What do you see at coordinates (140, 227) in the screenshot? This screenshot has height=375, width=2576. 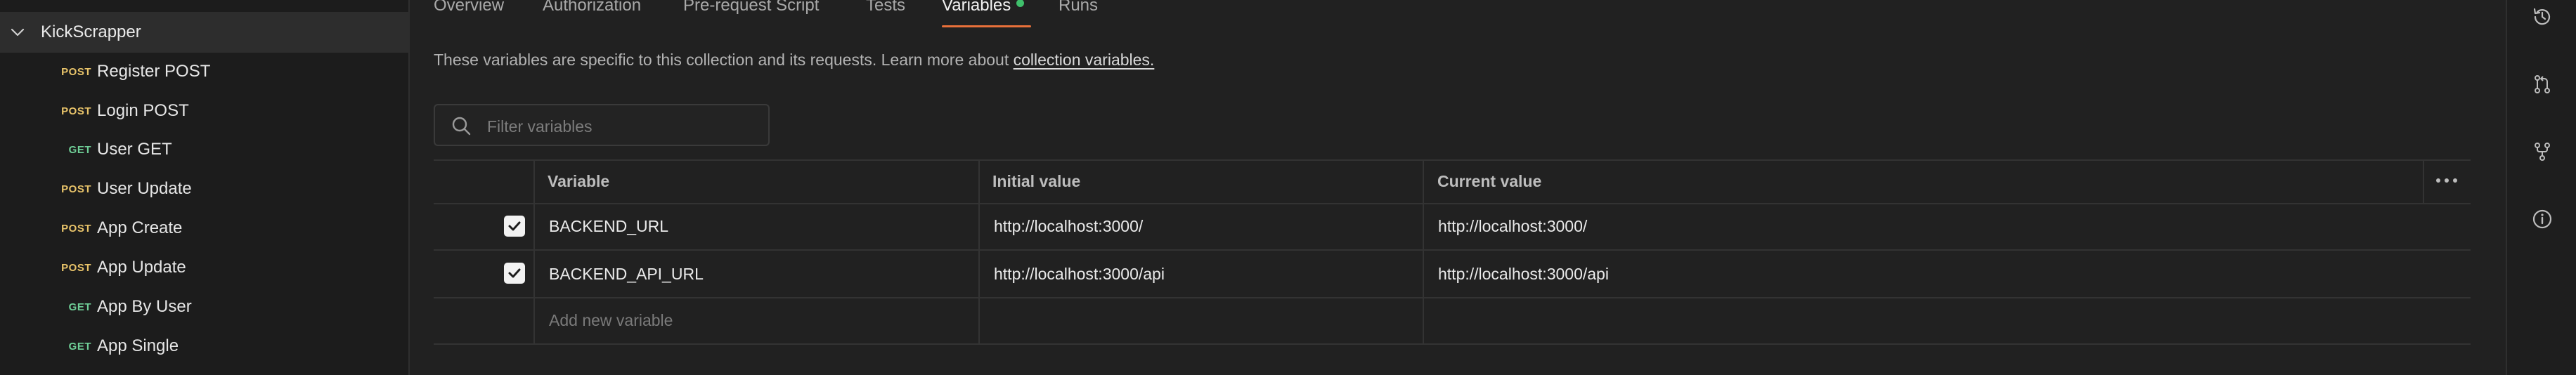 I see `request-label: App Create` at bounding box center [140, 227].